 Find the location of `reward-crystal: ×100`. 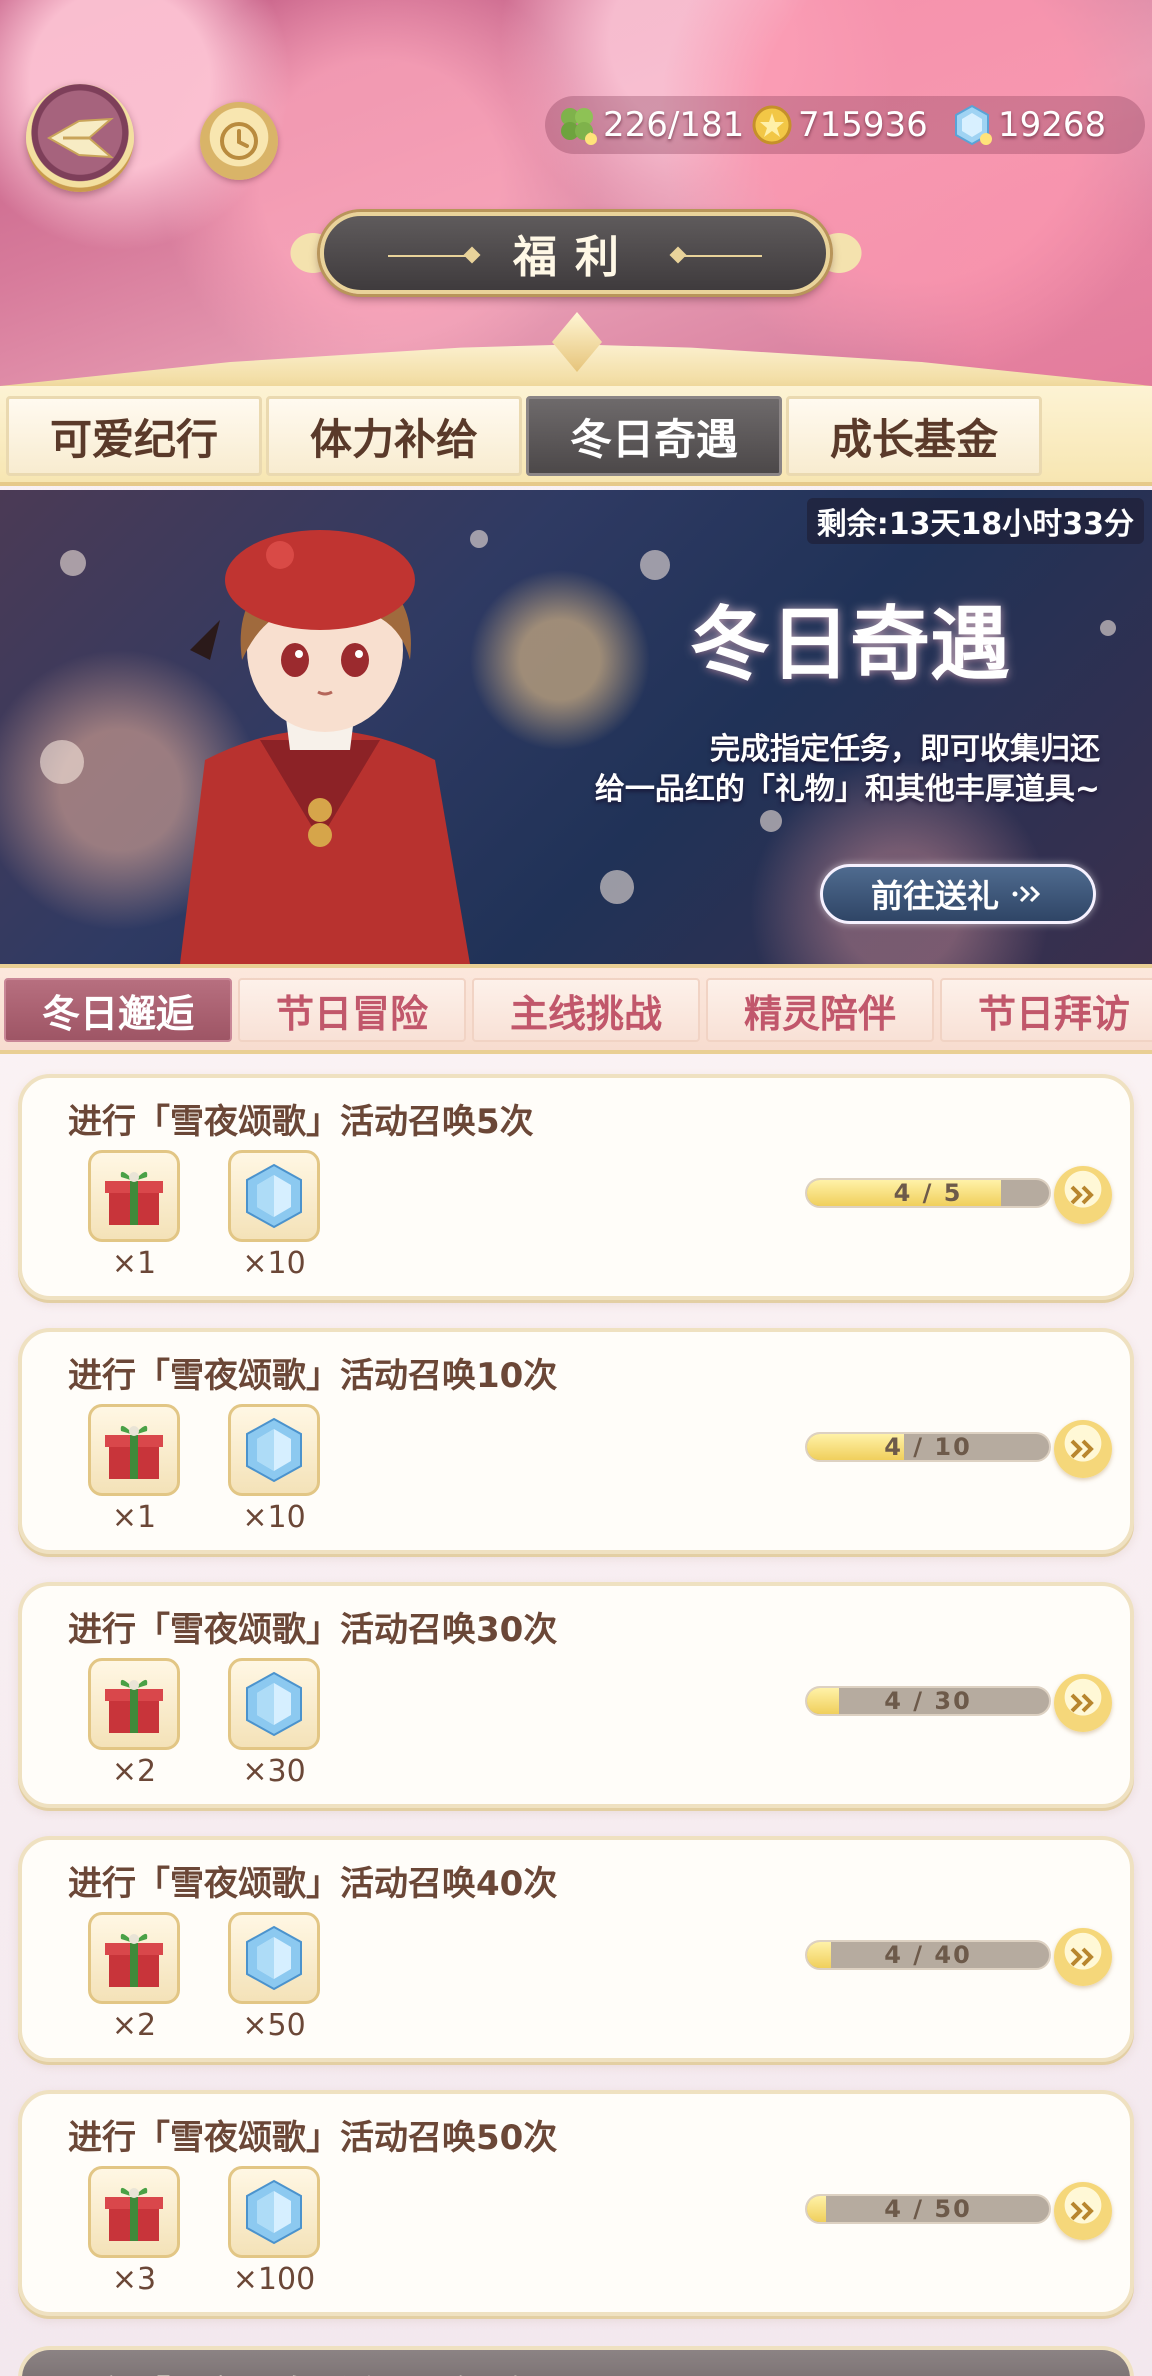

reward-crystal: ×100 is located at coordinates (274, 2232).